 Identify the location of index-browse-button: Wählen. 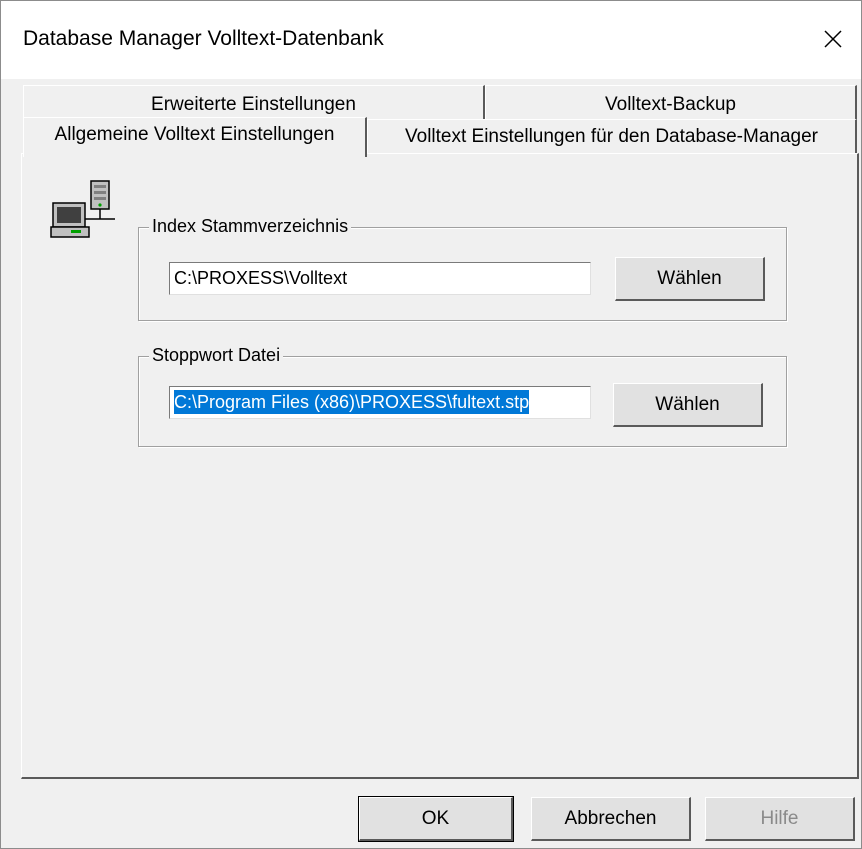
(690, 279).